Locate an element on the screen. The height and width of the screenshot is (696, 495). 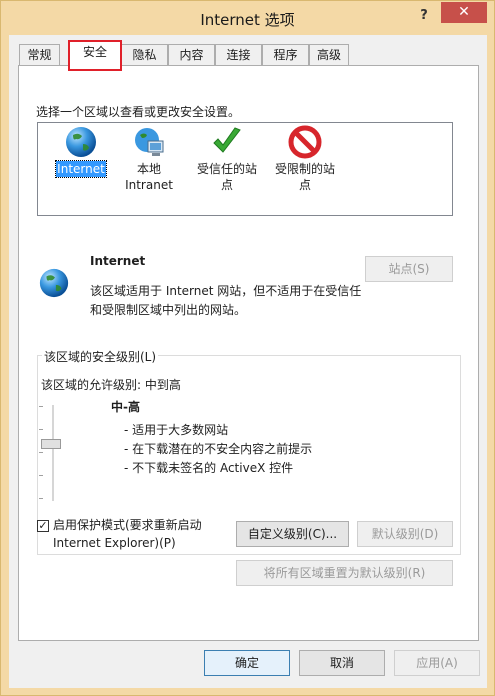
zone-instruction: 选择一个区域以查看或更改安全设置。 is located at coordinates (138, 112).